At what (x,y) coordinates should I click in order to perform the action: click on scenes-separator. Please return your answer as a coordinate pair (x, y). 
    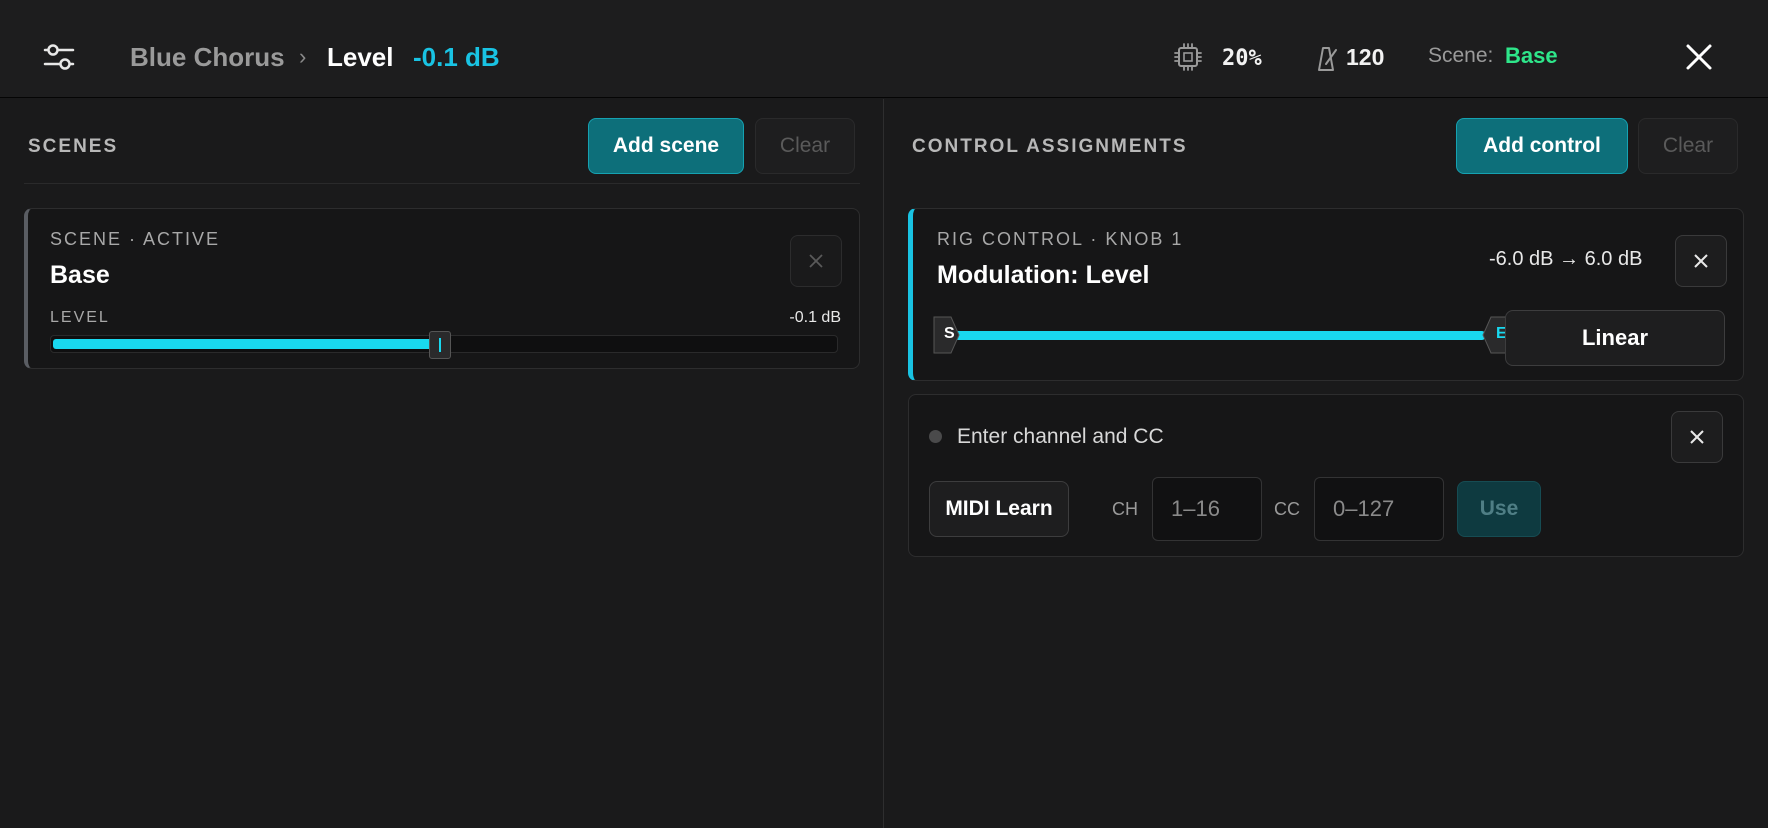
    Looking at the image, I should click on (442, 183).